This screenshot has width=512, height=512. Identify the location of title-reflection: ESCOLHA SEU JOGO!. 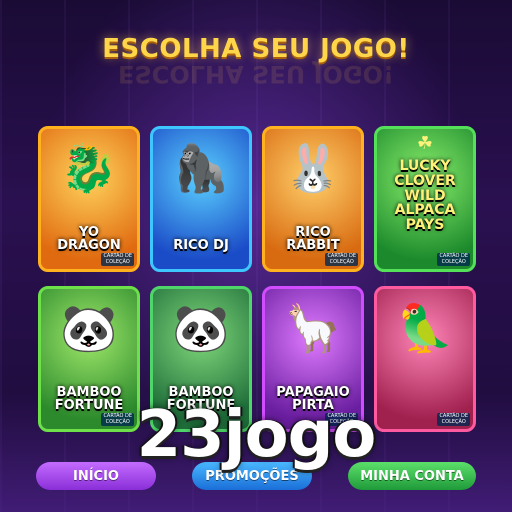
(256, 74).